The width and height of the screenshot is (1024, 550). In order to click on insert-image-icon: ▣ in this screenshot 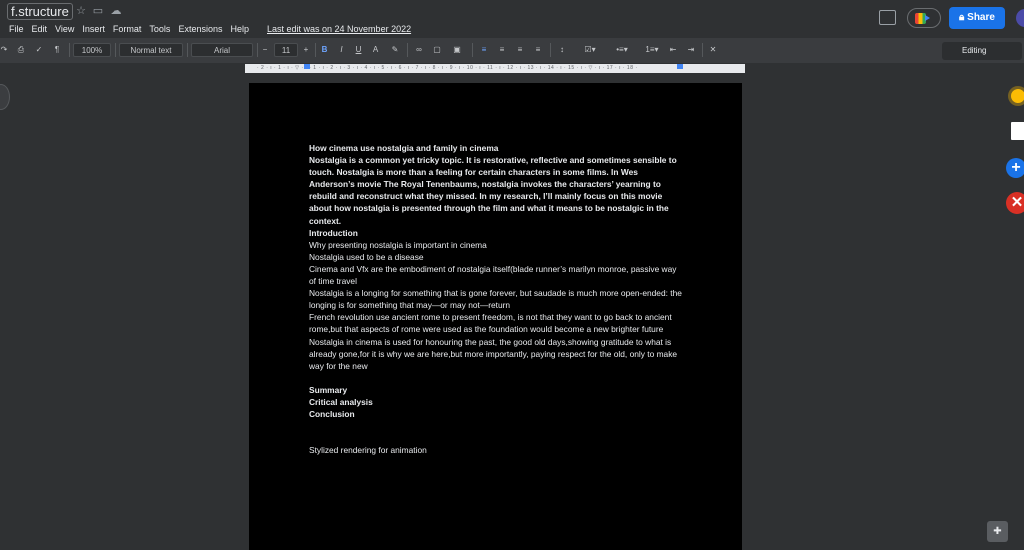, I will do `click(457, 50)`.